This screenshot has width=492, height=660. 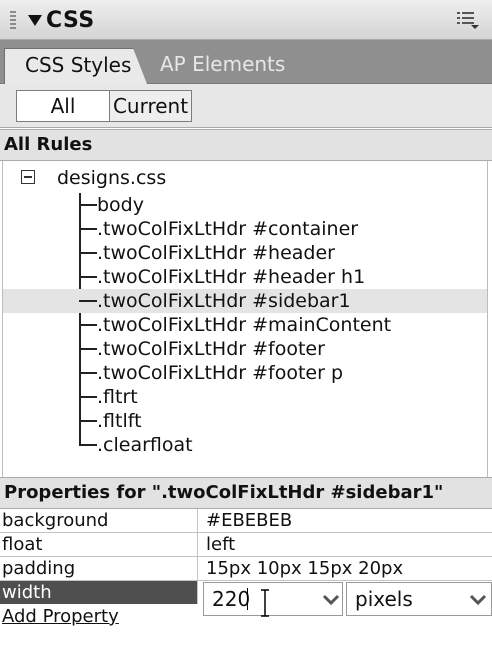 I want to click on rule-label: body, so click(x=120, y=205).